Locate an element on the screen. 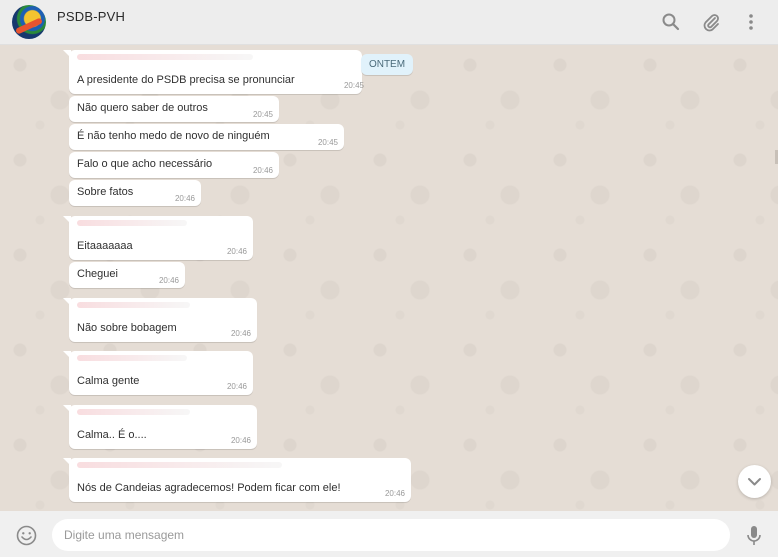 The image size is (778, 557). kebab-menu-icon is located at coordinates (750, 22).